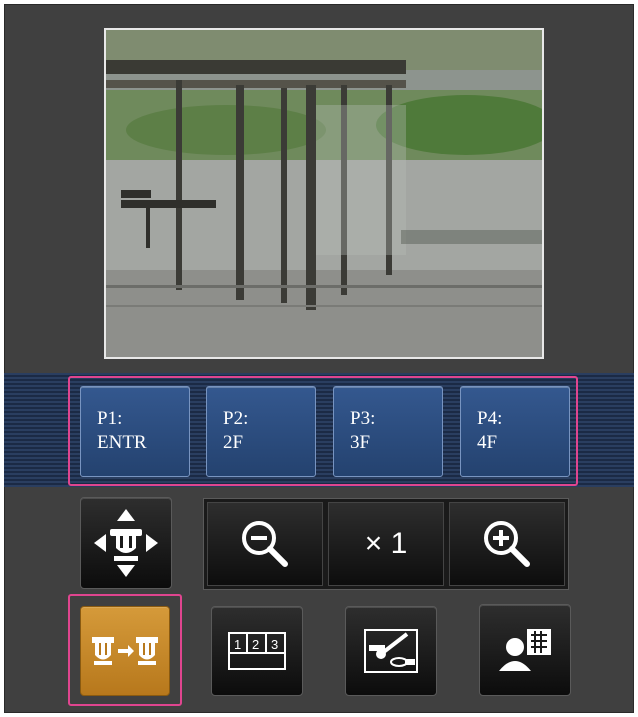 Image resolution: width=638 pixels, height=717 pixels. I want to click on preset-label: P3:, so click(363, 418).